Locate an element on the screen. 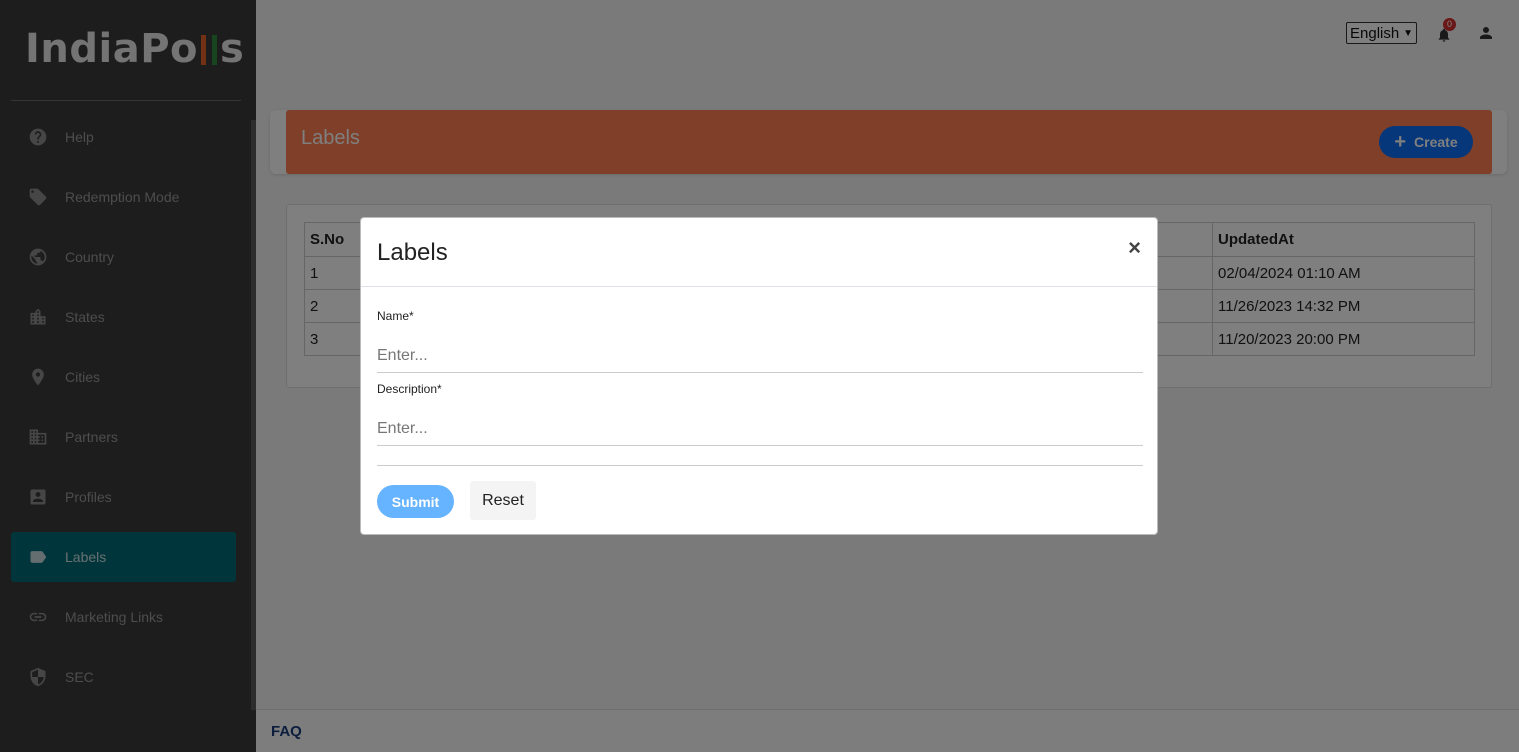 The width and height of the screenshot is (1519, 752). name-label: Name* is located at coordinates (395, 316).